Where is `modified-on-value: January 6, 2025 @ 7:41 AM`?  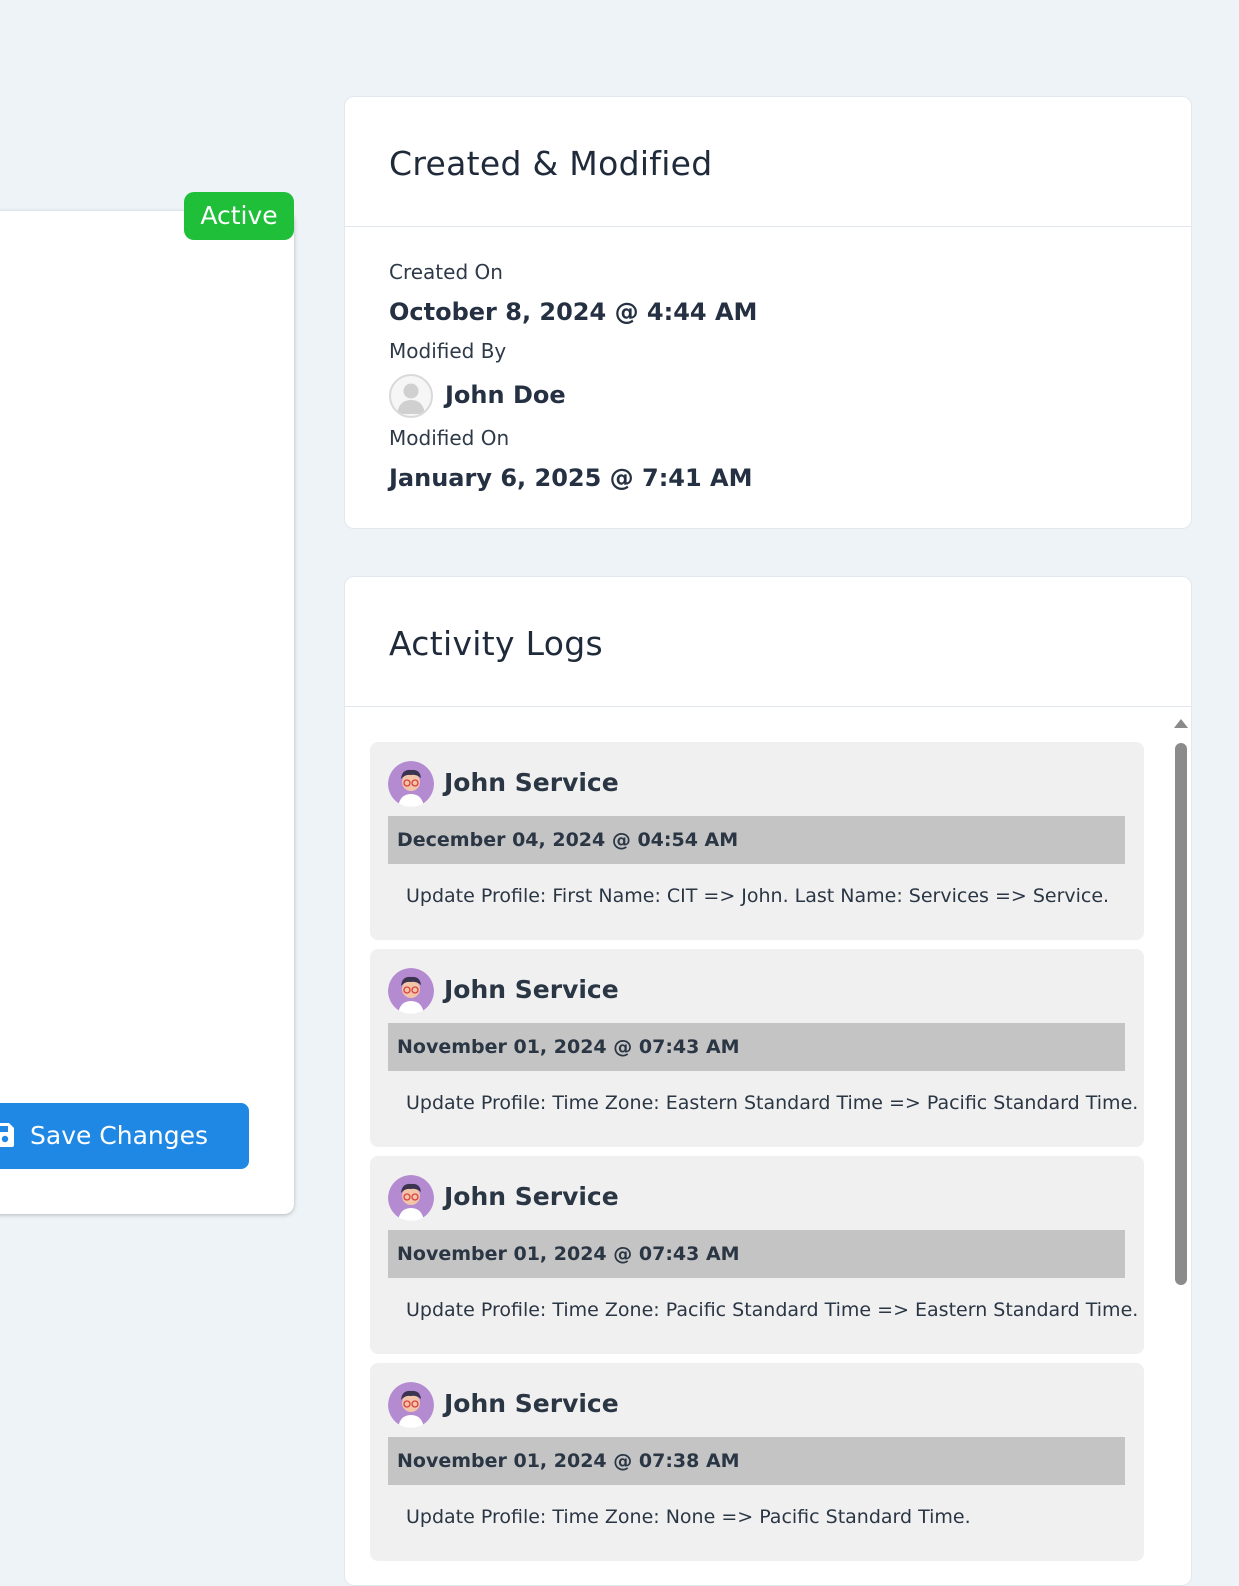 modified-on-value: January 6, 2025 @ 7:41 AM is located at coordinates (571, 478).